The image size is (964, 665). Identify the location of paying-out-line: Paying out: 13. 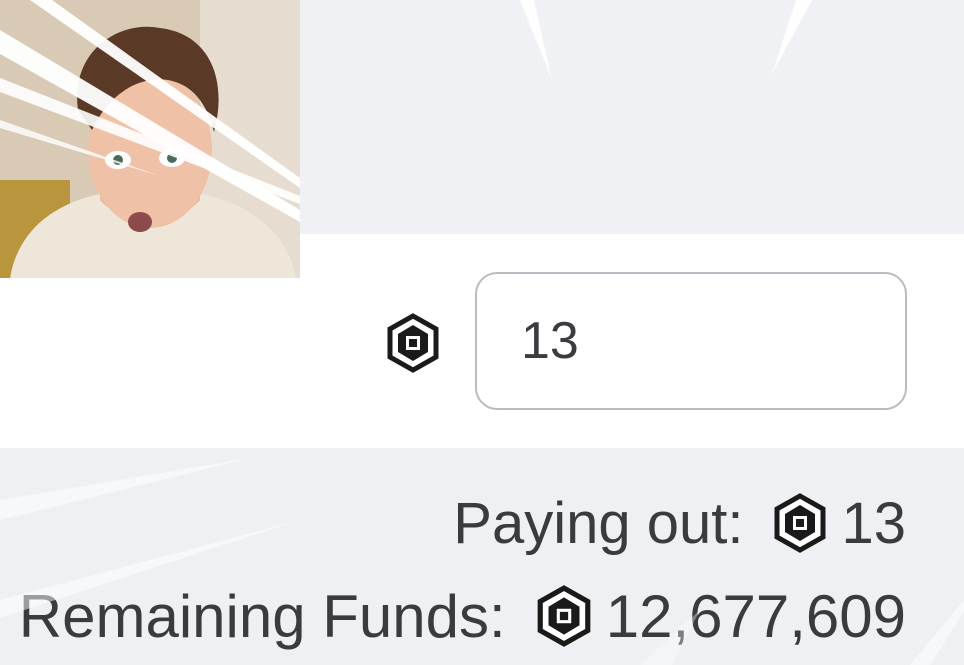
(679, 523).